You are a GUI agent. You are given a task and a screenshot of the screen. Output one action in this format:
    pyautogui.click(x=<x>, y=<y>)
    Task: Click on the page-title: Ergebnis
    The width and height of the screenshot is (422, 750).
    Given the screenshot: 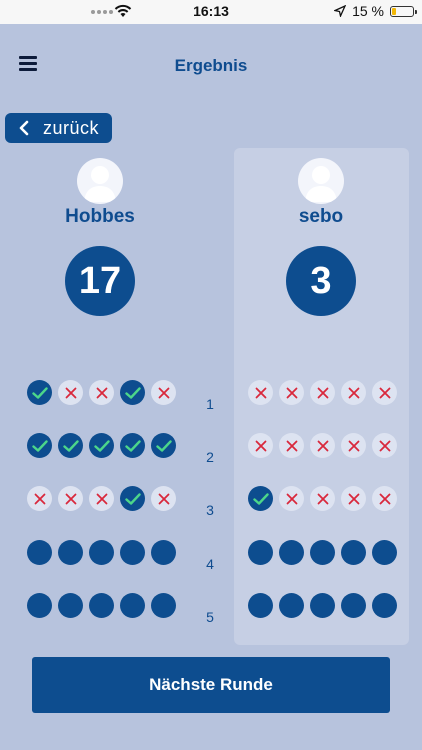 What is the action you would take?
    pyautogui.click(x=211, y=65)
    